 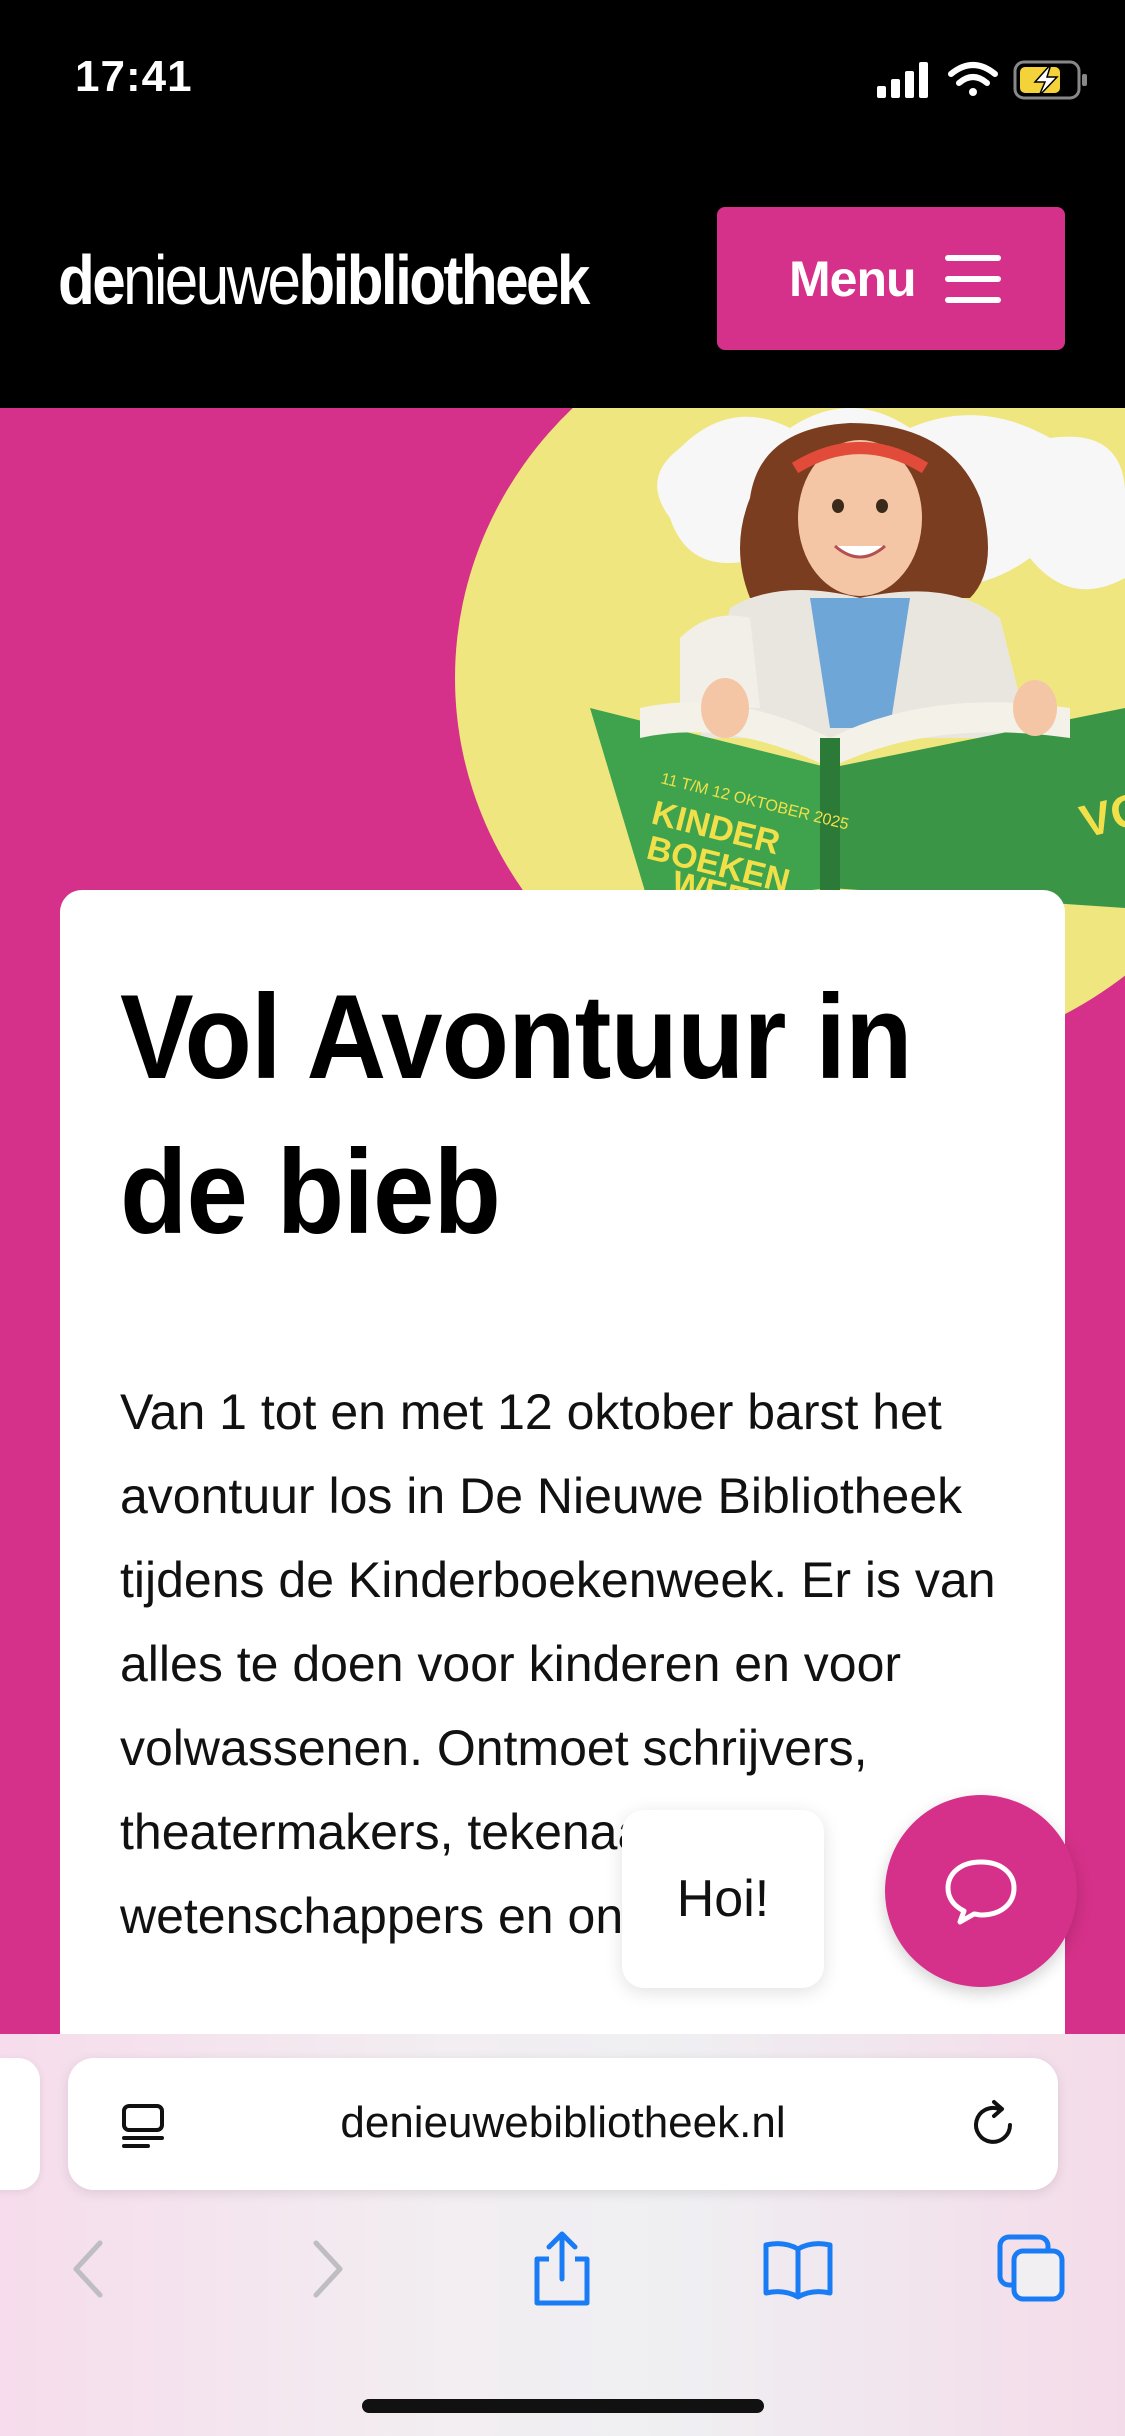 I want to click on previous-tab-peek, so click(x=20, y=2124).